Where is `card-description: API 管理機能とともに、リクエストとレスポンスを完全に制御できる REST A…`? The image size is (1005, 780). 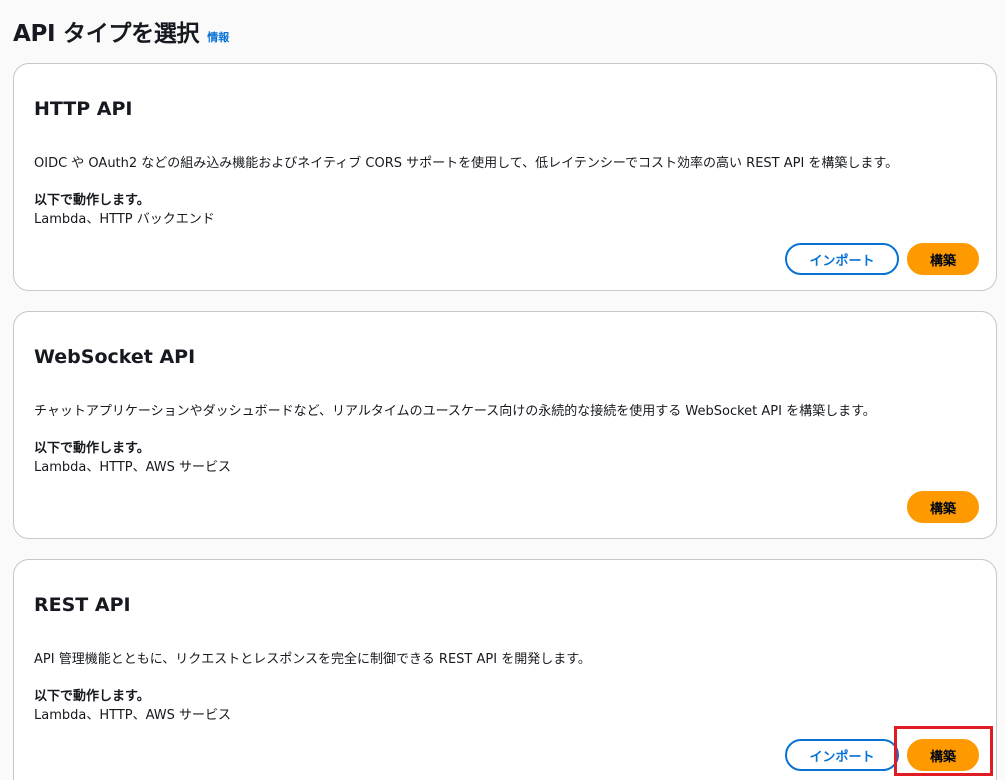 card-description: API 管理機能とともに、リクエストとレスポンスを完全に制御できる REST A… is located at coordinates (312, 659).